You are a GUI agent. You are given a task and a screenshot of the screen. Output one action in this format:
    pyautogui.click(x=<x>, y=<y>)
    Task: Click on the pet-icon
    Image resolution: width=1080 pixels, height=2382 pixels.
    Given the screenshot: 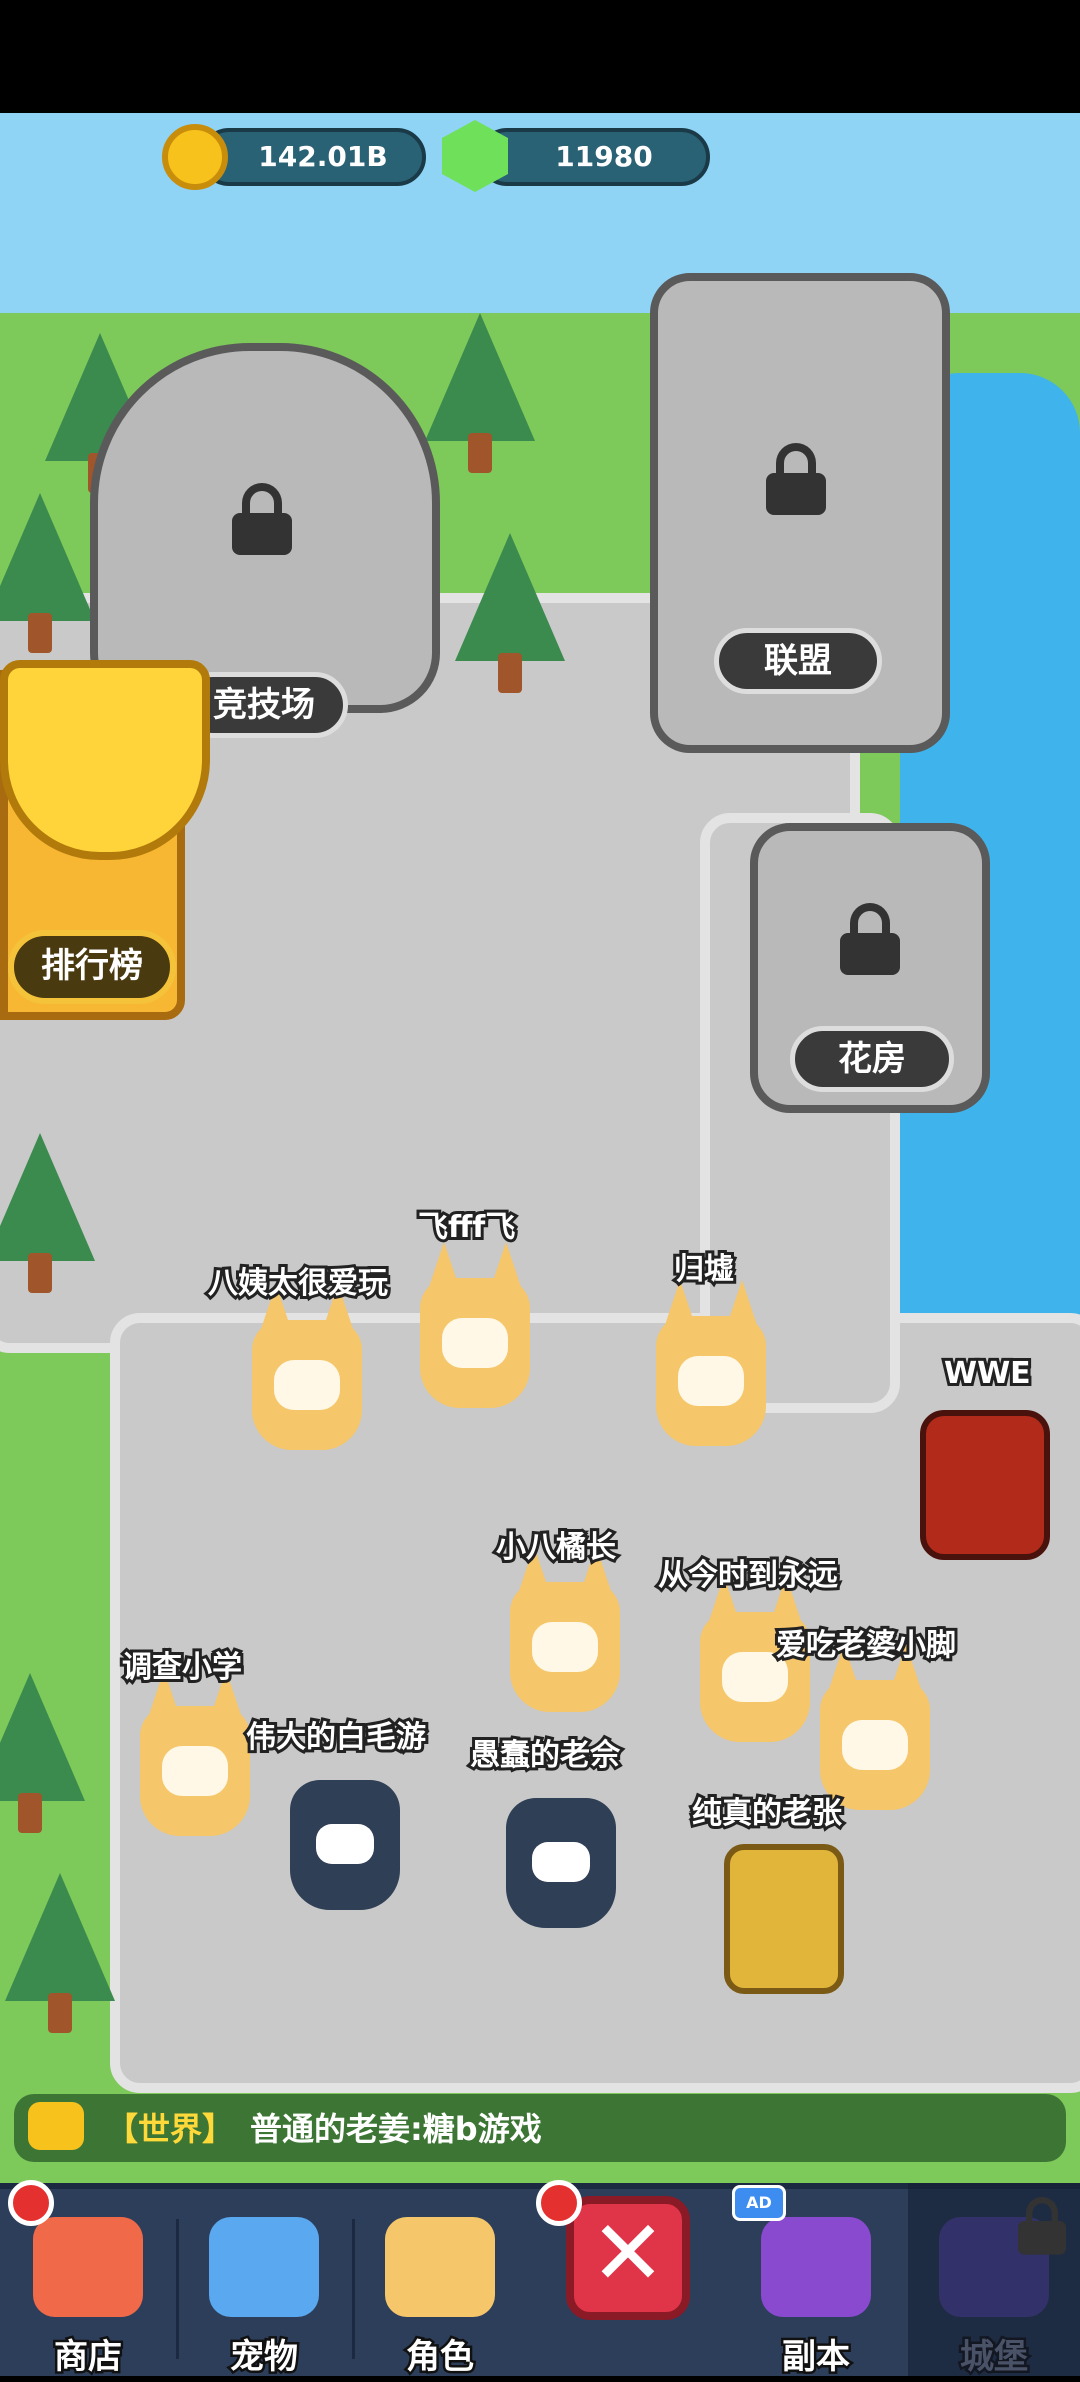 What is the action you would take?
    pyautogui.click(x=264, y=2267)
    